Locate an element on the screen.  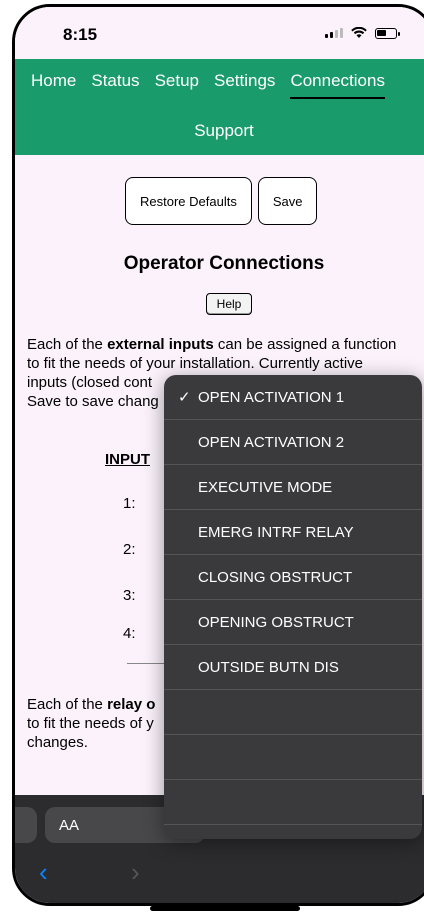
back-icon: ‹ is located at coordinates (43, 872).